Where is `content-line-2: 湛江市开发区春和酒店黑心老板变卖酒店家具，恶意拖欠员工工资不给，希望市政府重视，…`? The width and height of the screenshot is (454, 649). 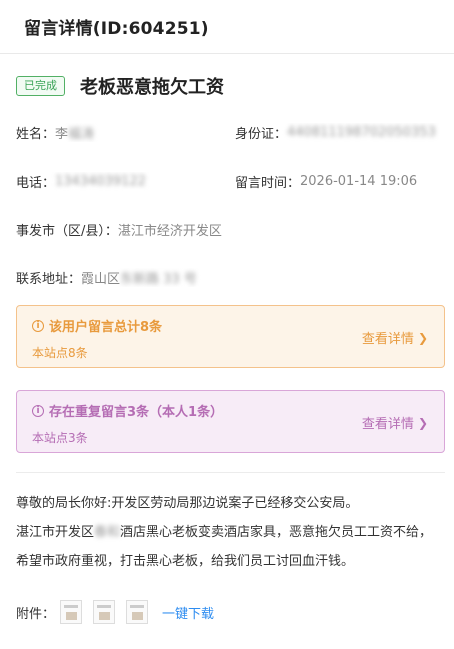 content-line-2: 湛江市开发区春和酒店黑心老板变卖酒店家具，恶意拖欠员工工资不给，希望市政府重视，… is located at coordinates (230, 547).